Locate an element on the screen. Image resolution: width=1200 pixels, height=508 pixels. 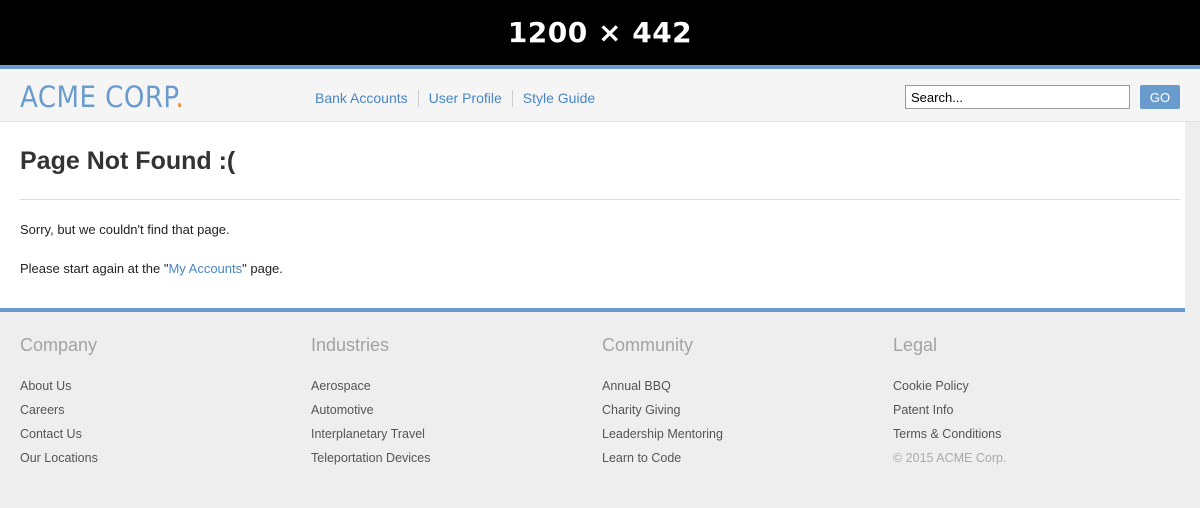
footer-link-leadership-mentoring: Leadership Mentoring is located at coordinates (662, 434).